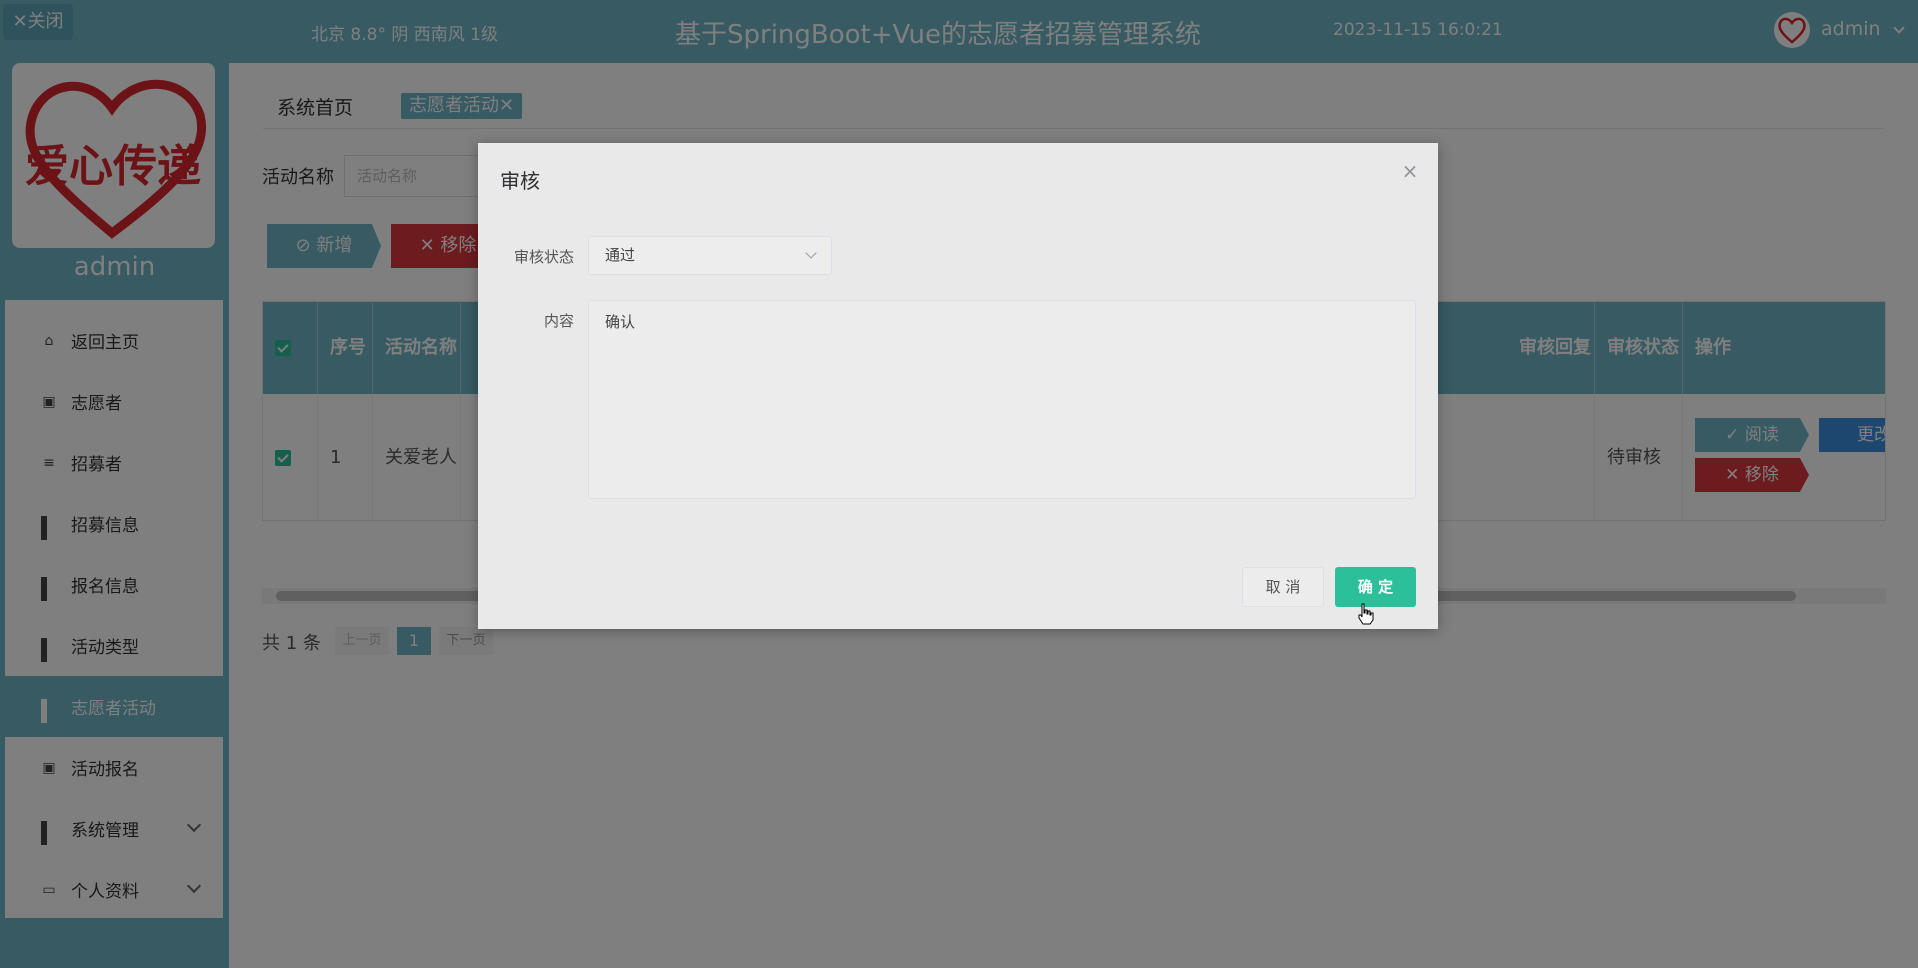 The width and height of the screenshot is (1918, 968). What do you see at coordinates (1410, 171) in the screenshot?
I see `close-icon: ×` at bounding box center [1410, 171].